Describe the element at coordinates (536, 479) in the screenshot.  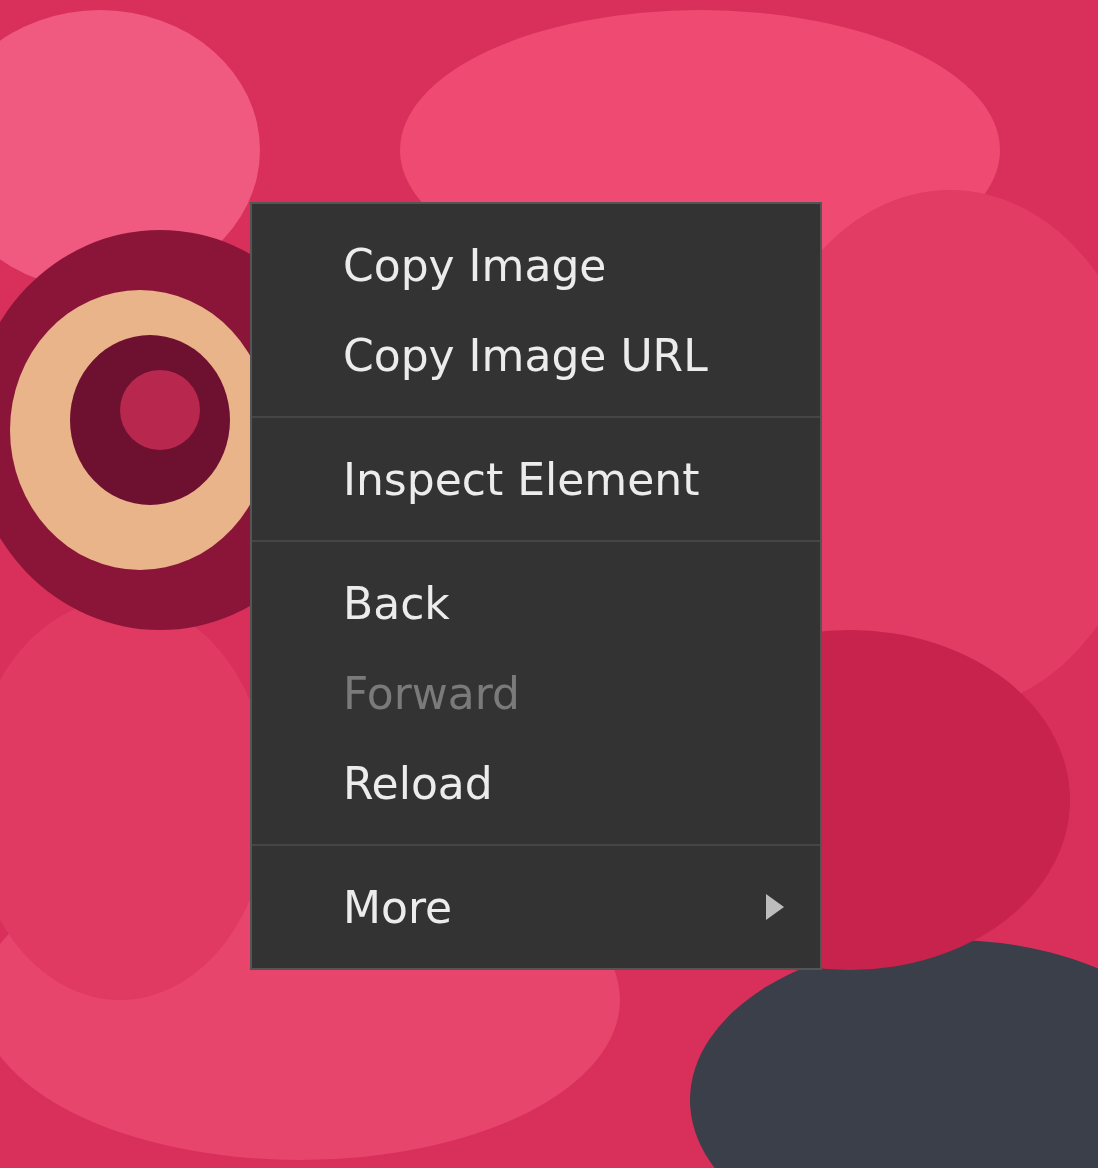
I see `menu-item: Inspect Element` at that location.